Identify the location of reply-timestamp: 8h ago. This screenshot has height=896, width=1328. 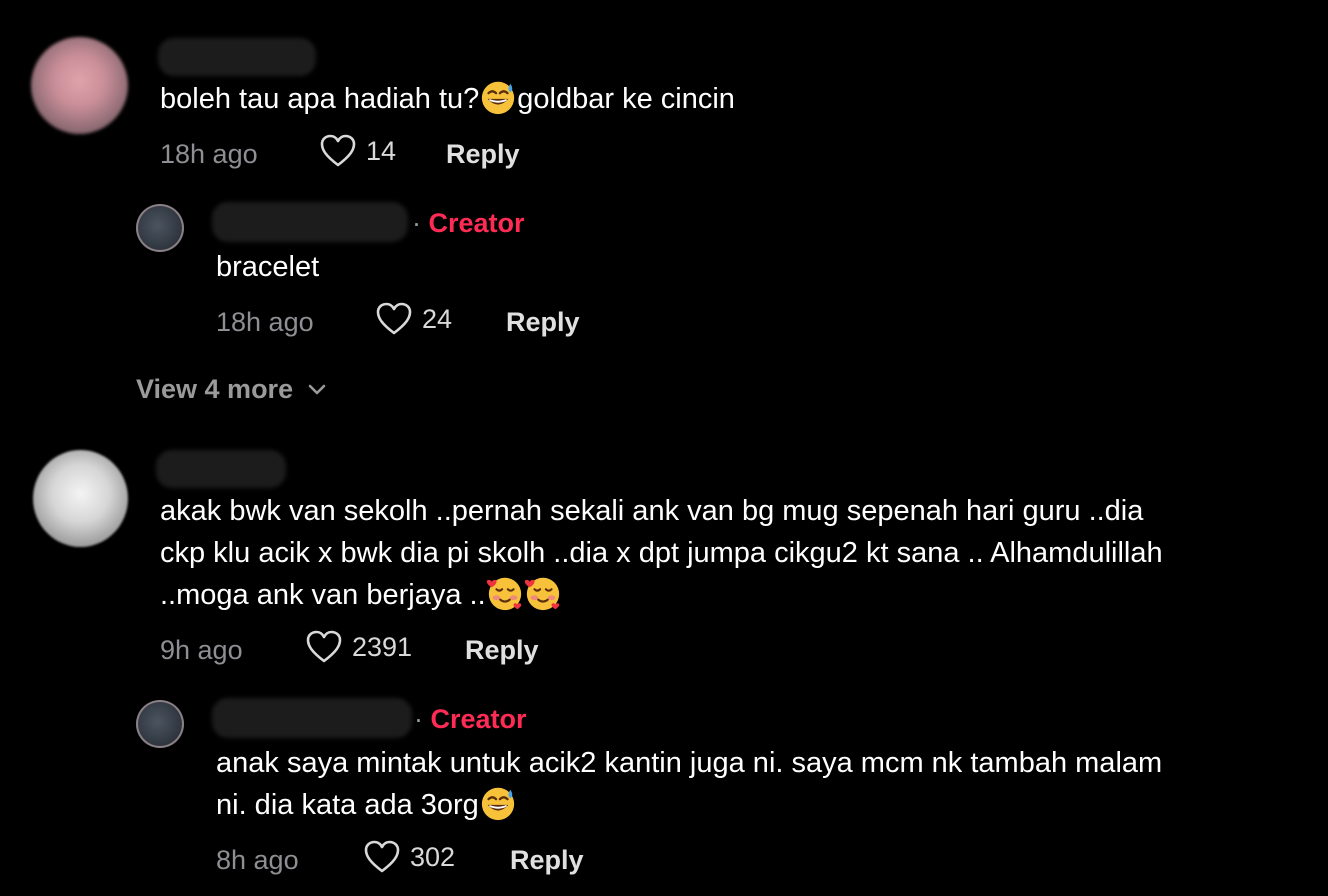
(257, 860).